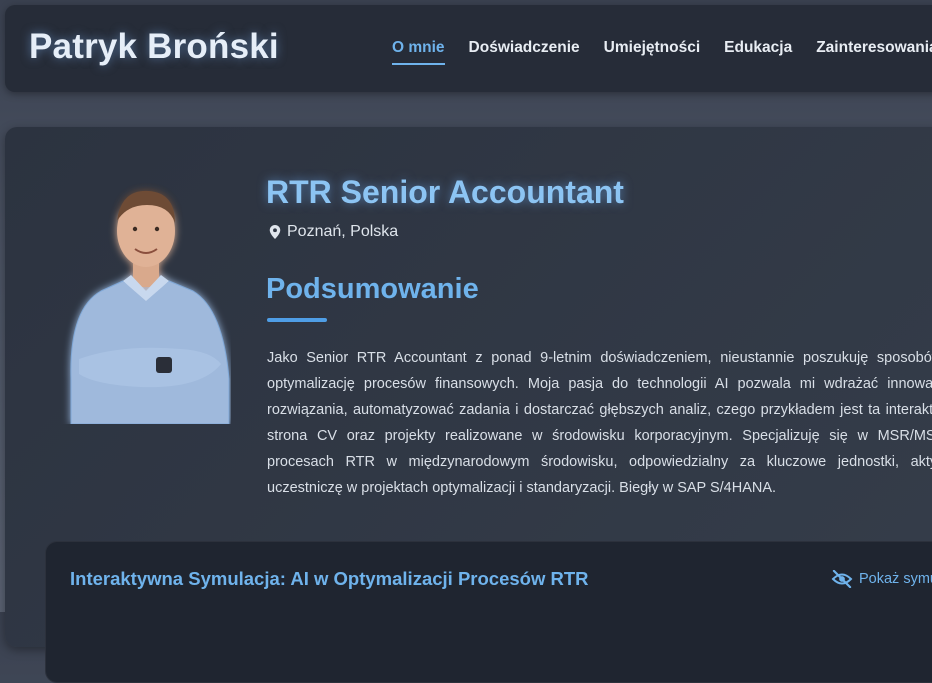  I want to click on nav-item-umiejetnosci: Umiejętności, so click(652, 52).